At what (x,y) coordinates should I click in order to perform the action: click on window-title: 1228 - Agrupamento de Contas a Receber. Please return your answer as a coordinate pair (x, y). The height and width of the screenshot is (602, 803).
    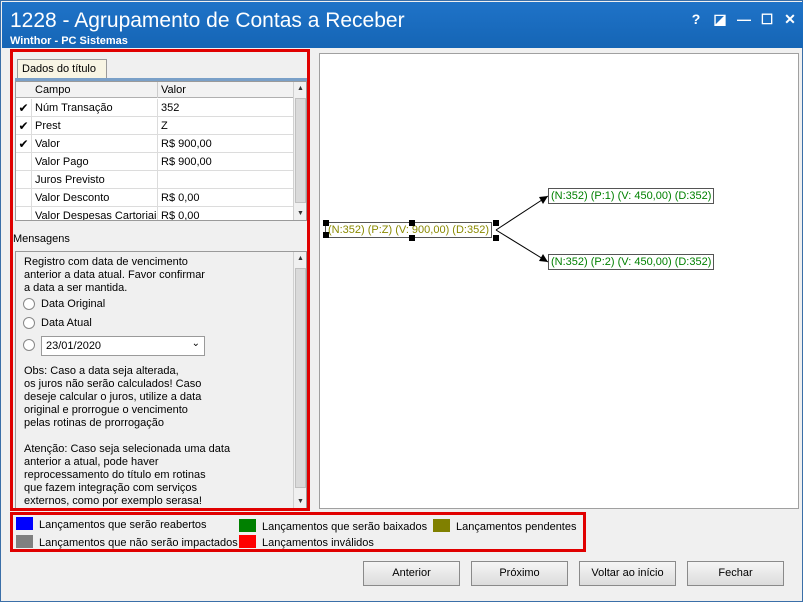
    Looking at the image, I should click on (207, 20).